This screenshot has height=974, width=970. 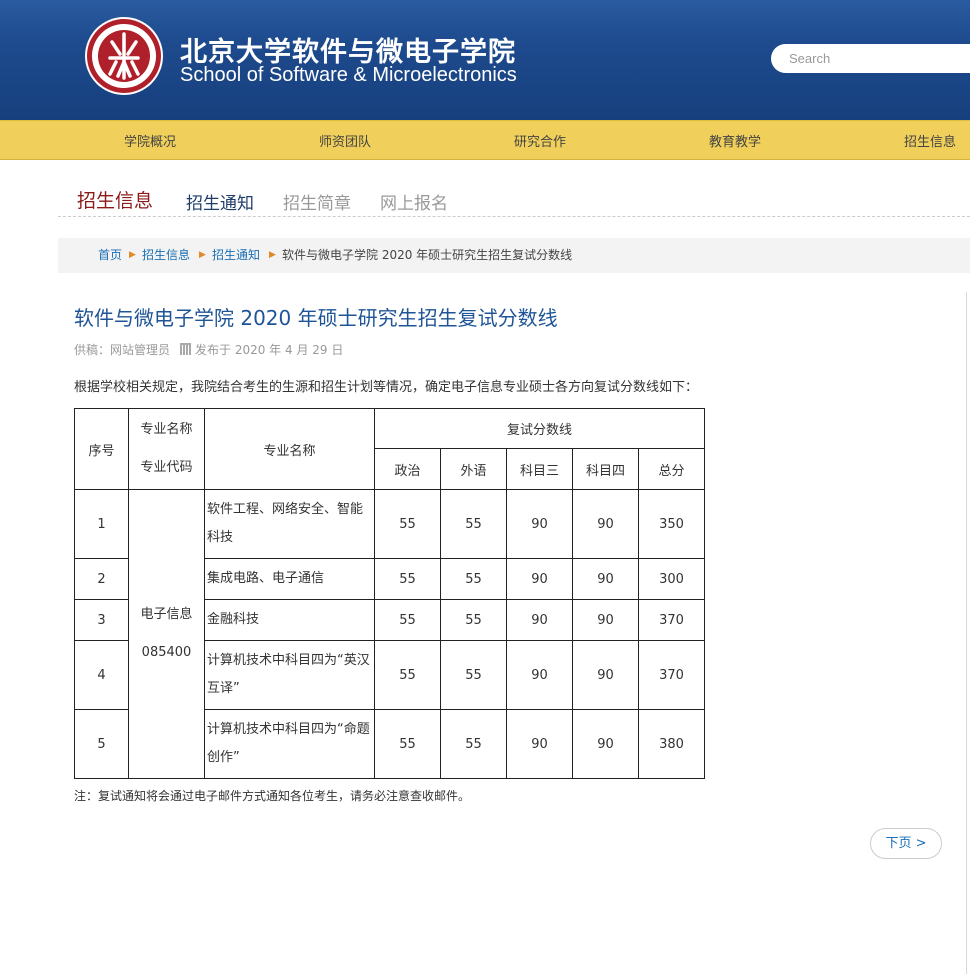 What do you see at coordinates (605, 469) in the screenshot?
I see `header-col-subject4: 科目四` at bounding box center [605, 469].